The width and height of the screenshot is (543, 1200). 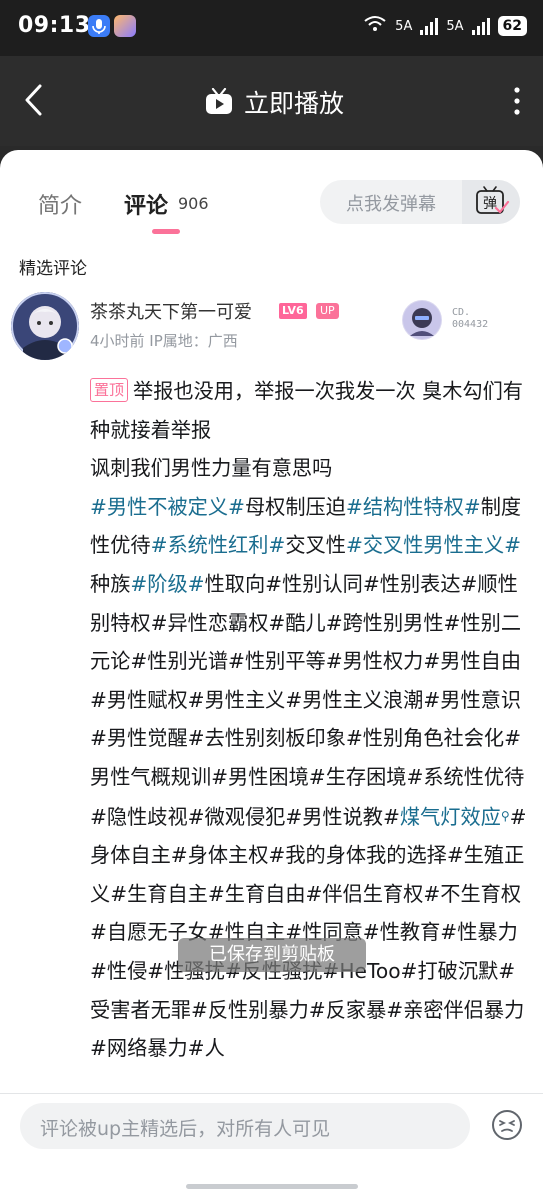 I want to click on comment-count: 906, so click(x=193, y=203).